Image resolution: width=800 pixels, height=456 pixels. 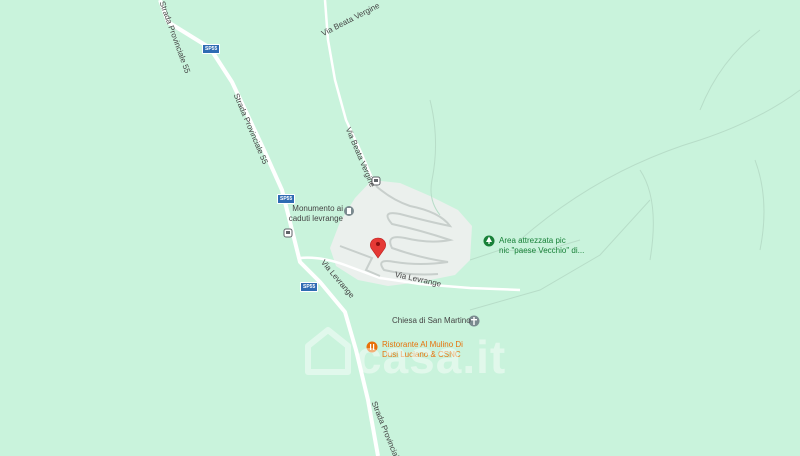 I want to click on poi-picnic-line1: Area attrezzata pic, so click(x=532, y=240).